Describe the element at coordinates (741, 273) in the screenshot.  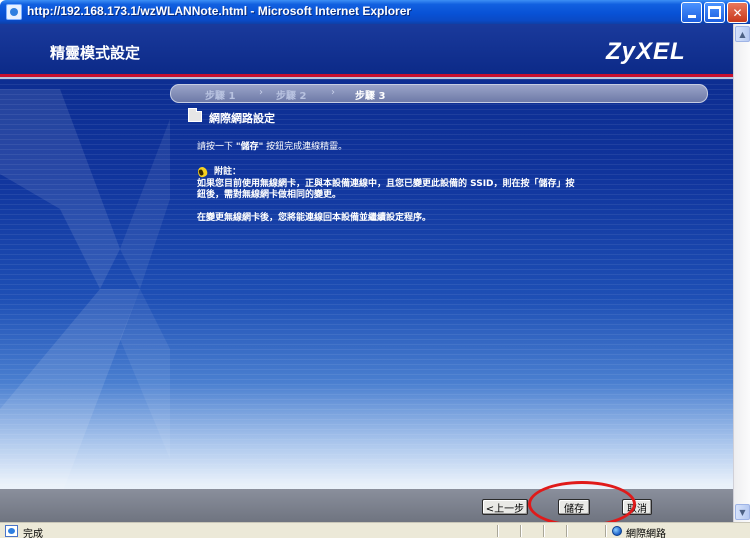
I see `vertical-scrollbar: ▲ ▼` at that location.